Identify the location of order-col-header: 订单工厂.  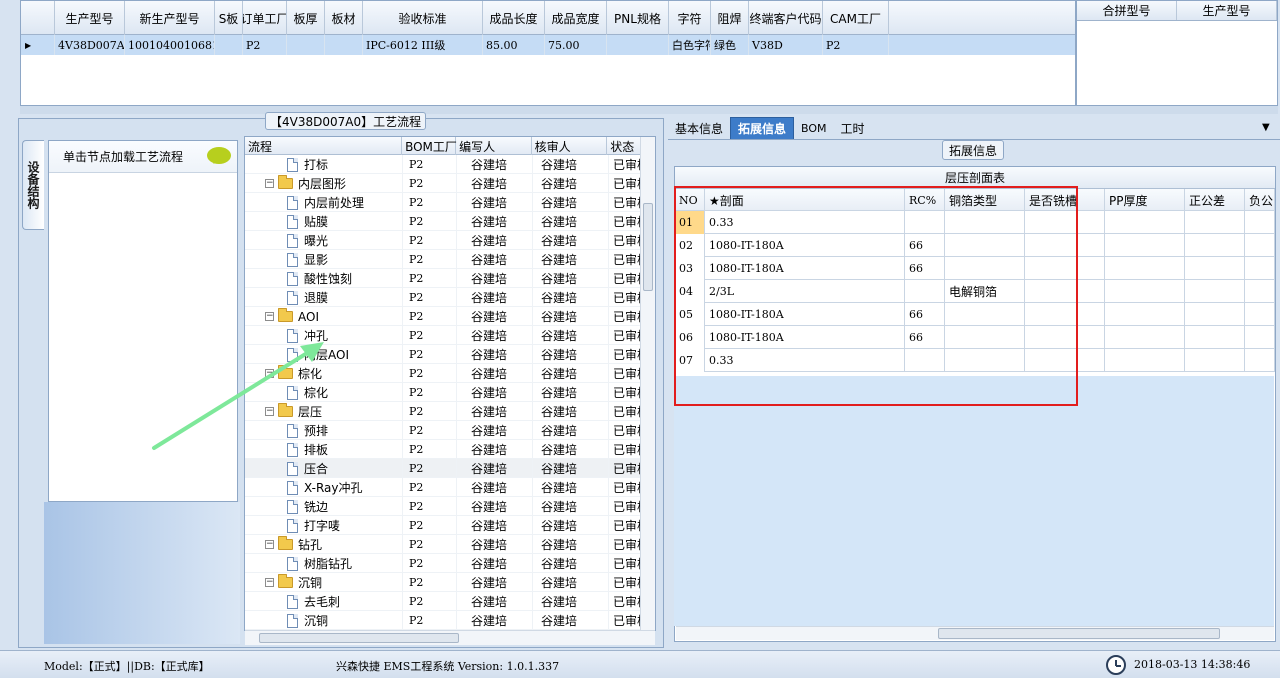
(265, 18).